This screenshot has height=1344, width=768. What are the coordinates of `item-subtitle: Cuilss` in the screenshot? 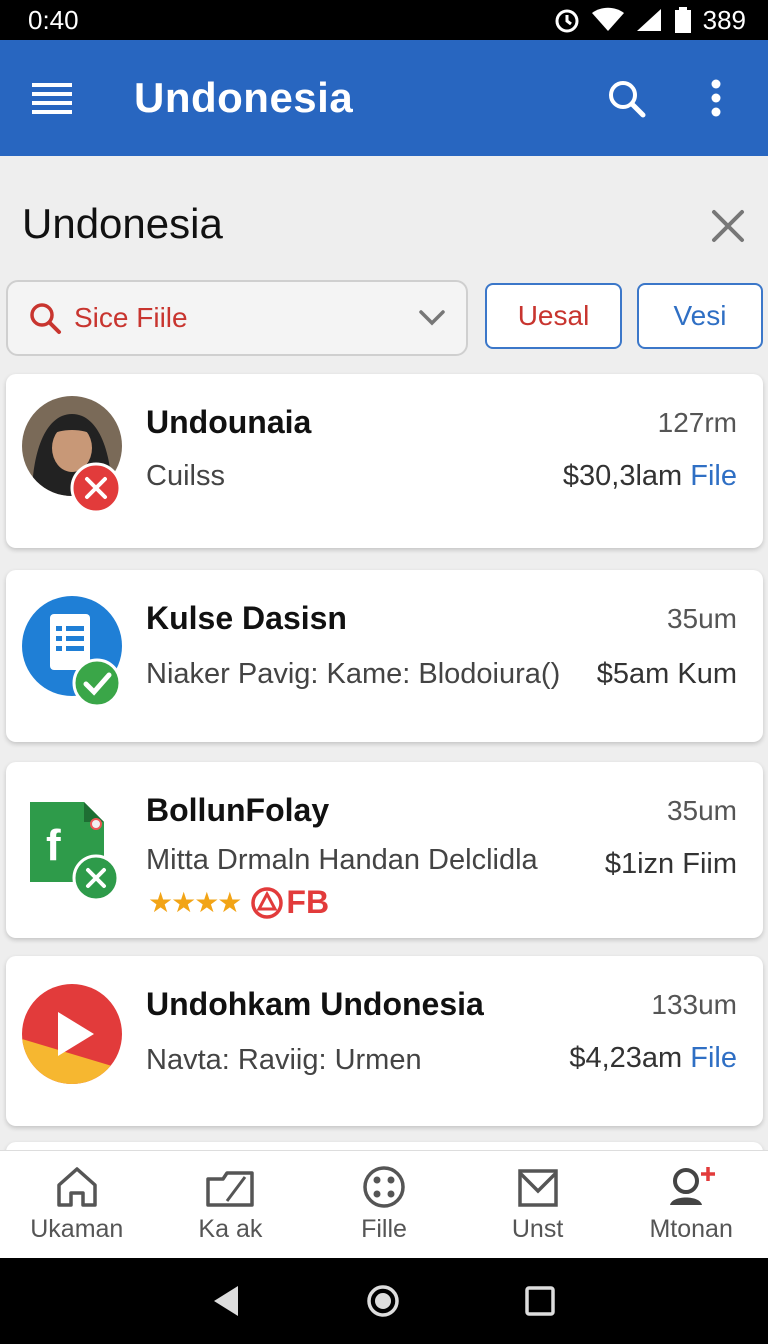 It's located at (185, 476).